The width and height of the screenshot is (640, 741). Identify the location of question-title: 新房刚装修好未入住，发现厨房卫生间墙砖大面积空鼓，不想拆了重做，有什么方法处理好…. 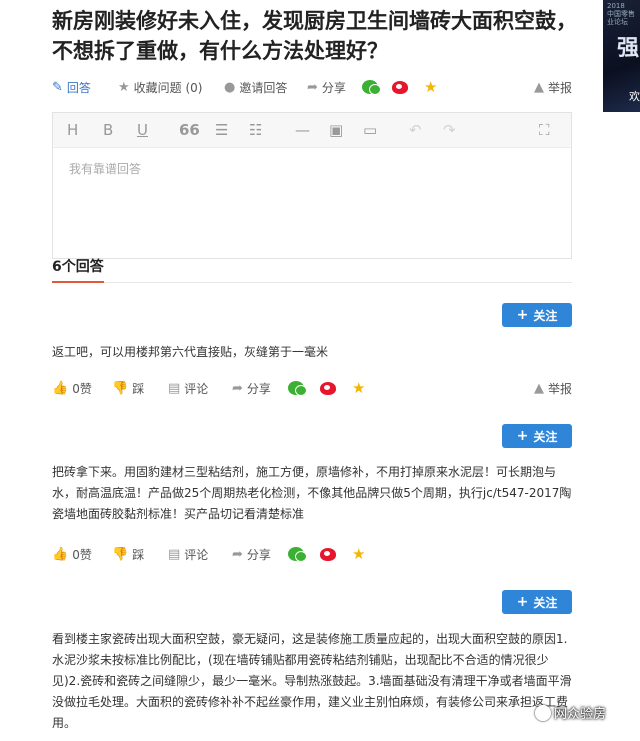
(314, 36).